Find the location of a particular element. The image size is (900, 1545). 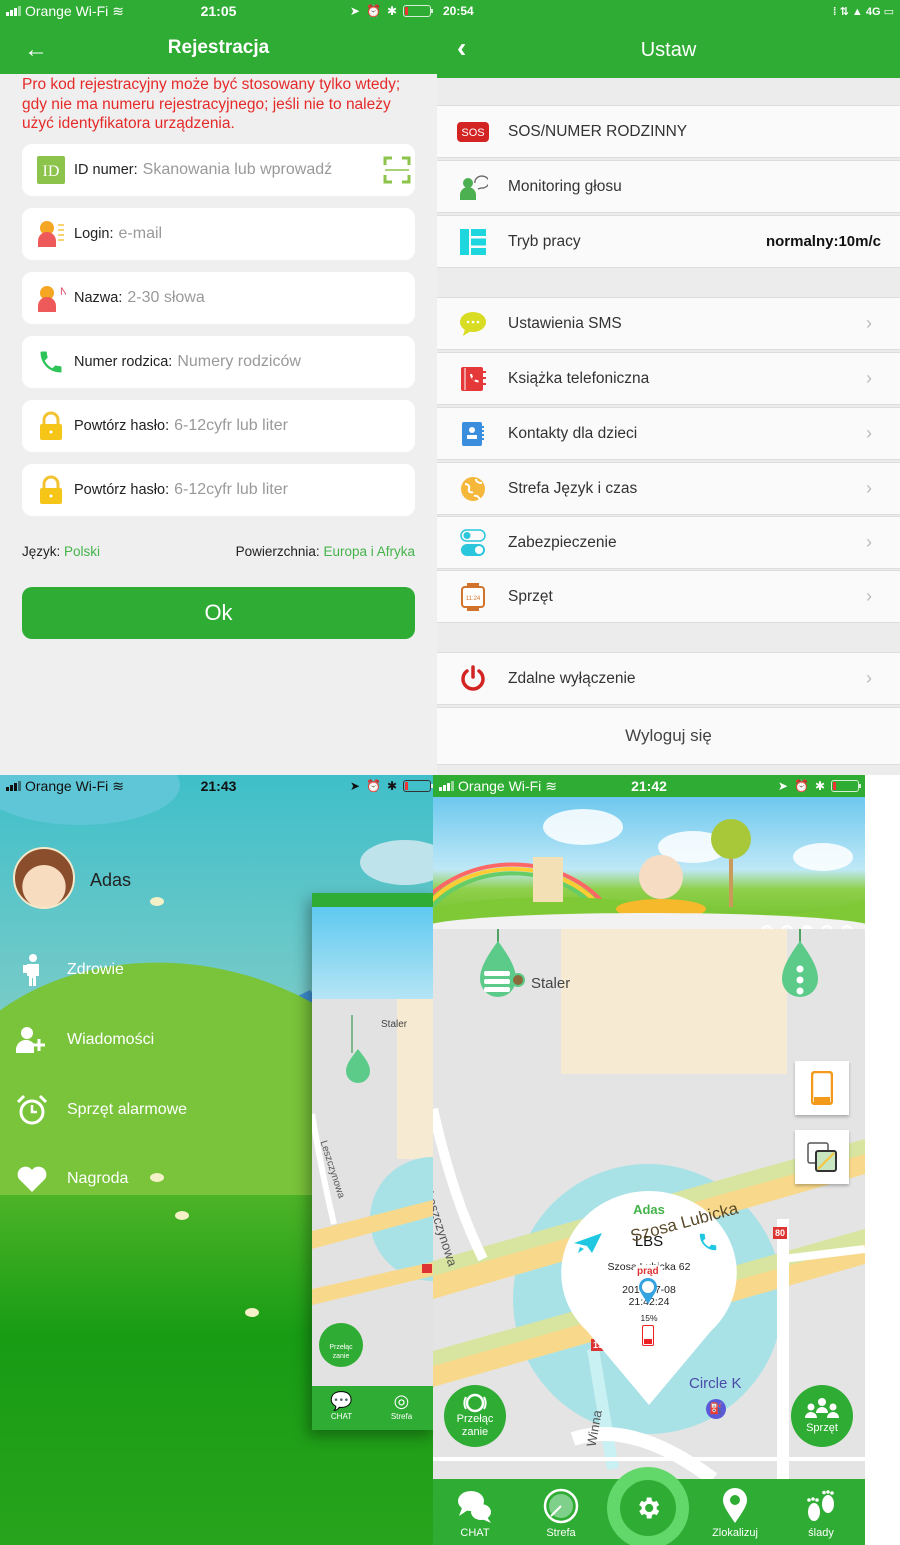

avatar is located at coordinates (44, 878).